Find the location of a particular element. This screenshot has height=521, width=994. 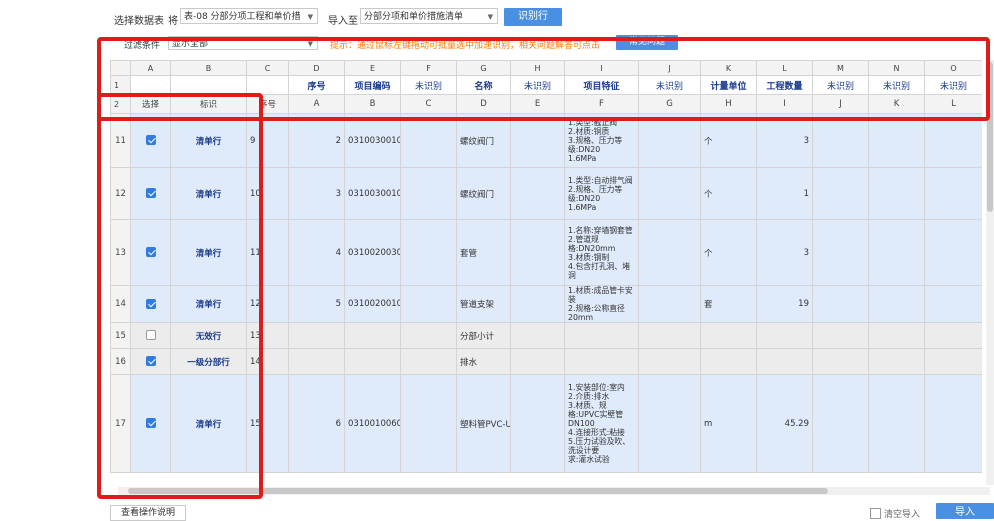

qty-cell: 1 is located at coordinates (784, 193).